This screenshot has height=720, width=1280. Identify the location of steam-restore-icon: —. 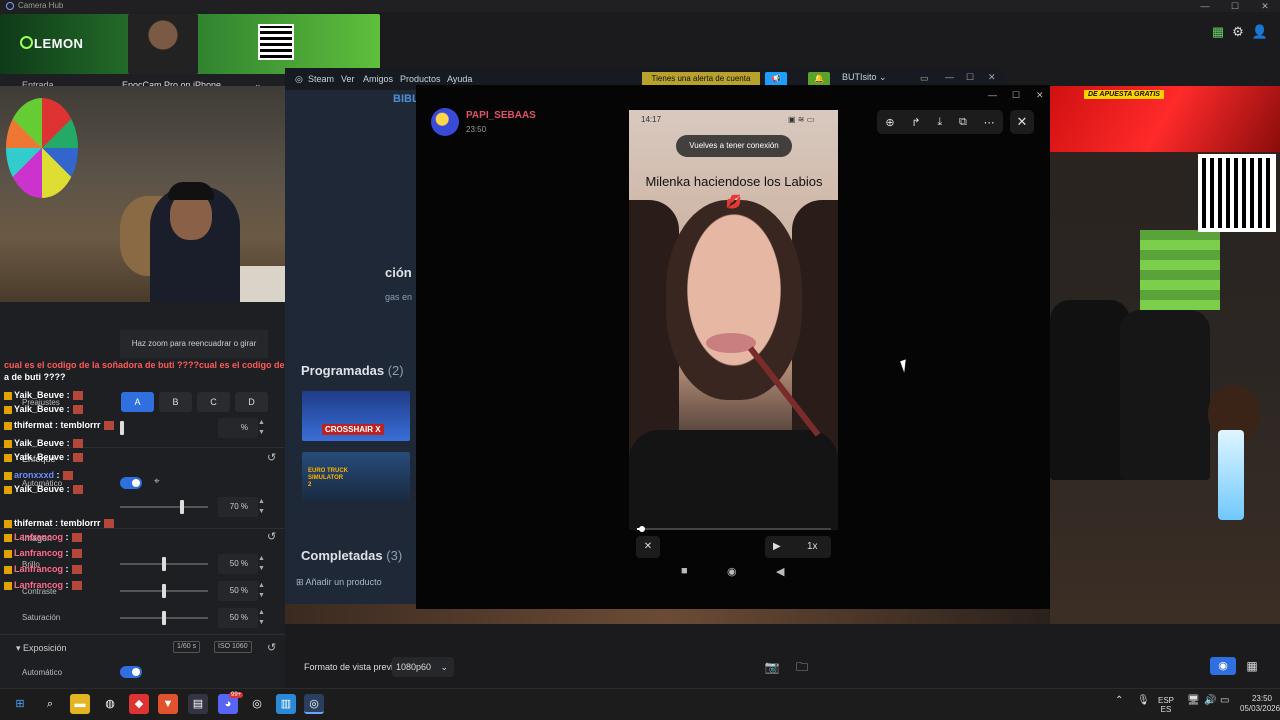
(949, 77).